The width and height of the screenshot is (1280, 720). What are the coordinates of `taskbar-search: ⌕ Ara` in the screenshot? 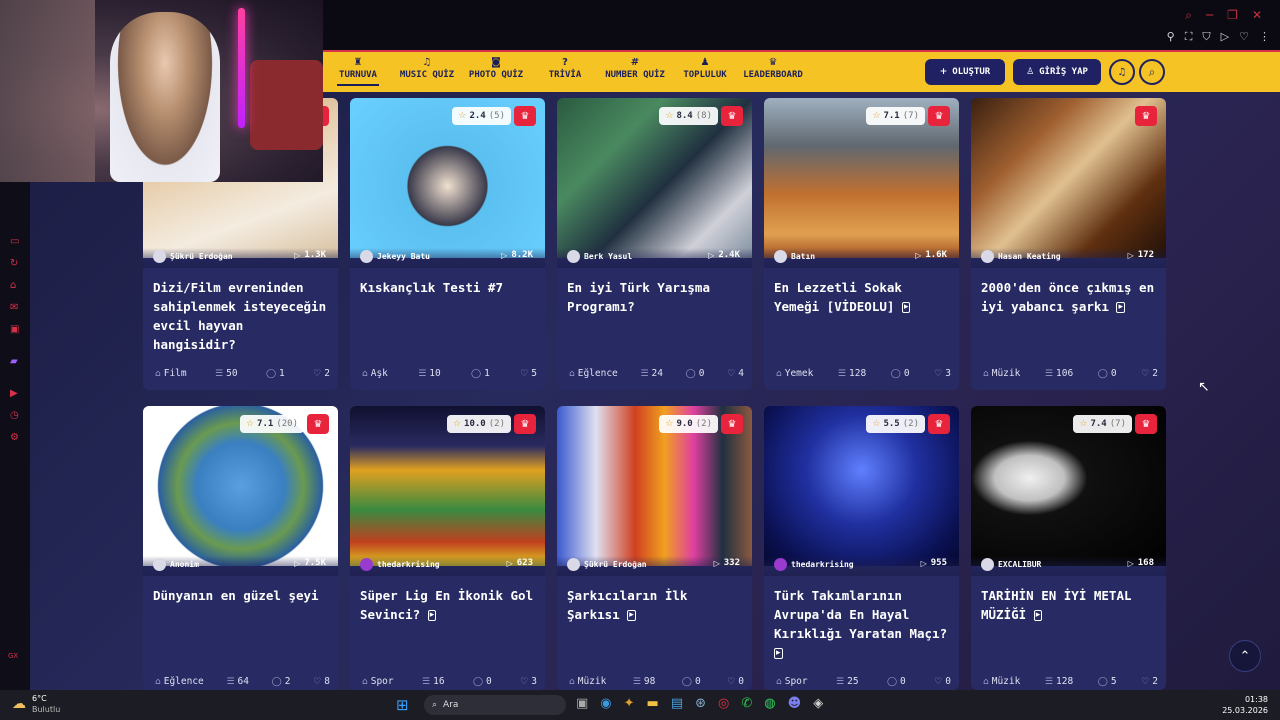 It's located at (495, 705).